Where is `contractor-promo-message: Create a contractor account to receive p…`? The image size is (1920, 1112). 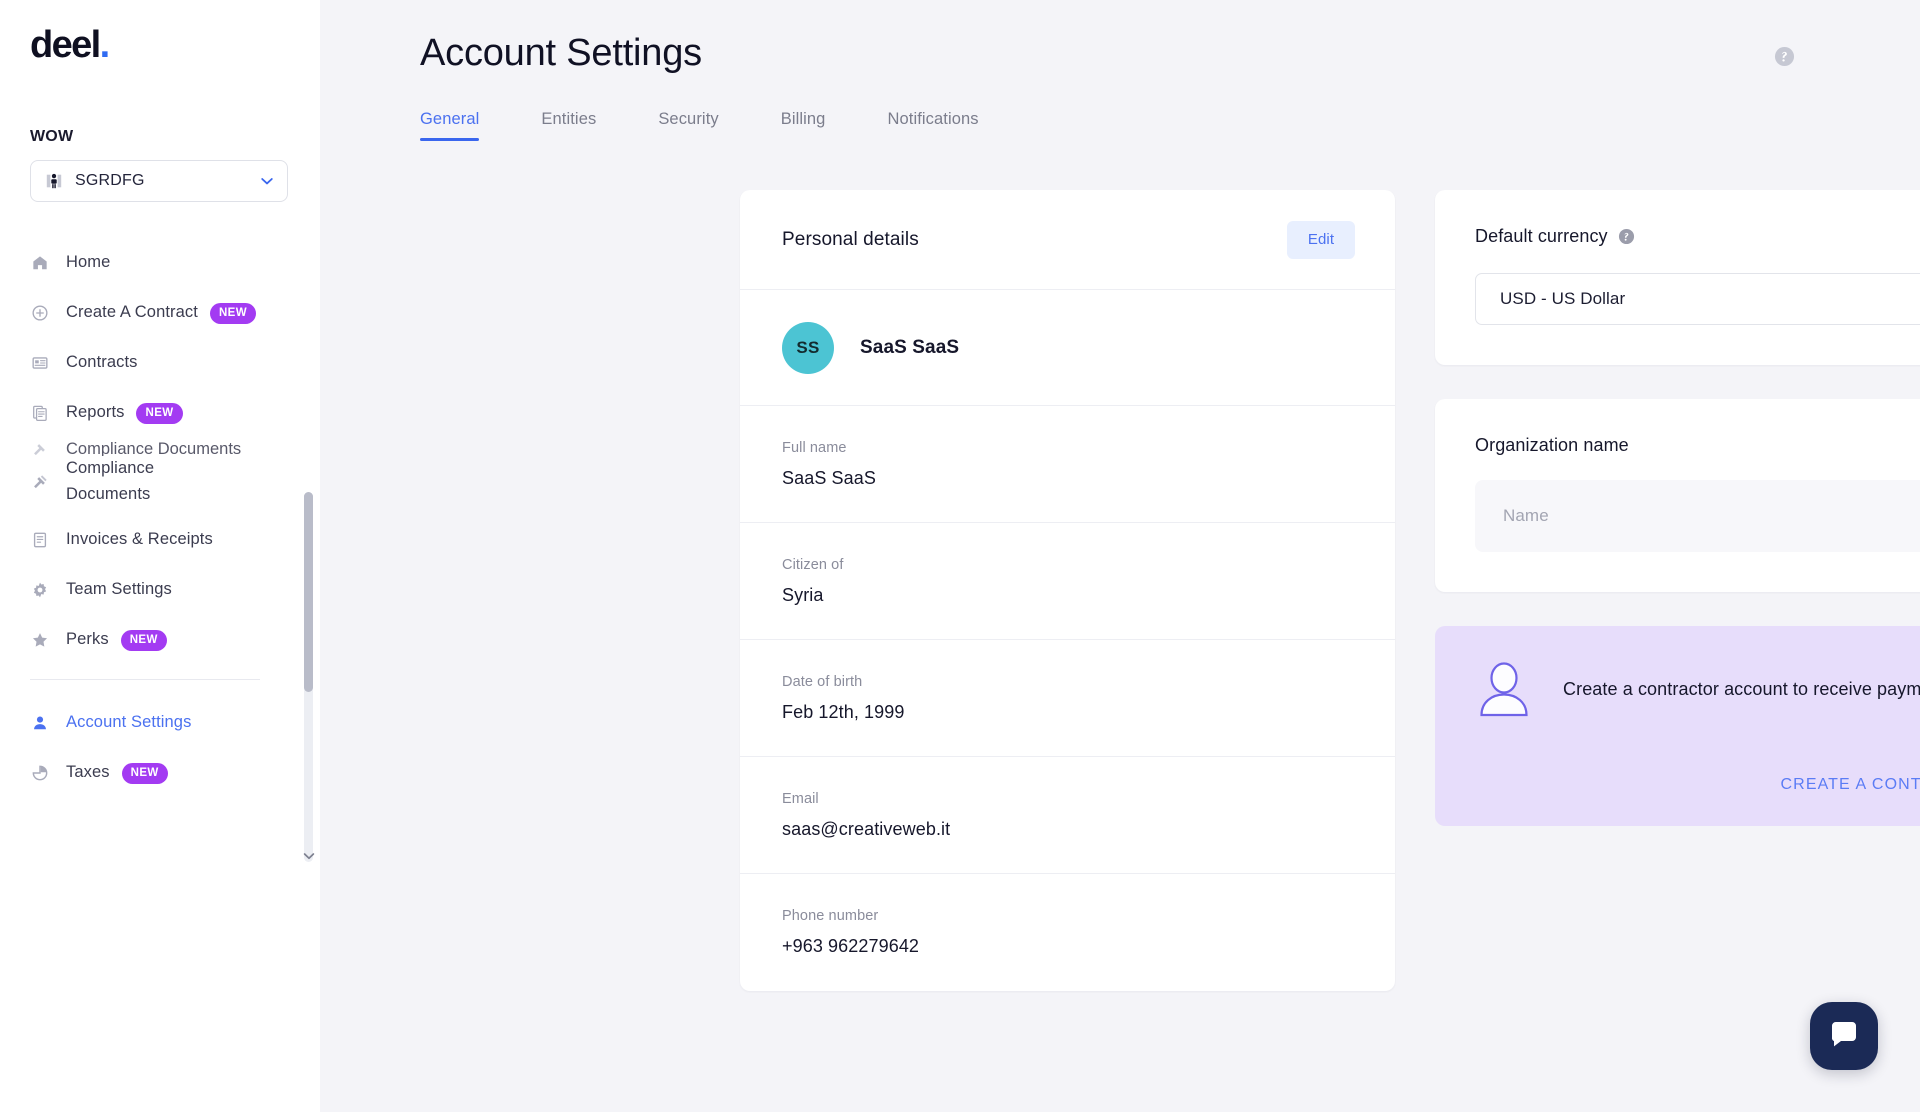 contractor-promo-message: Create a contractor account to receive p… is located at coordinates (1741, 688).